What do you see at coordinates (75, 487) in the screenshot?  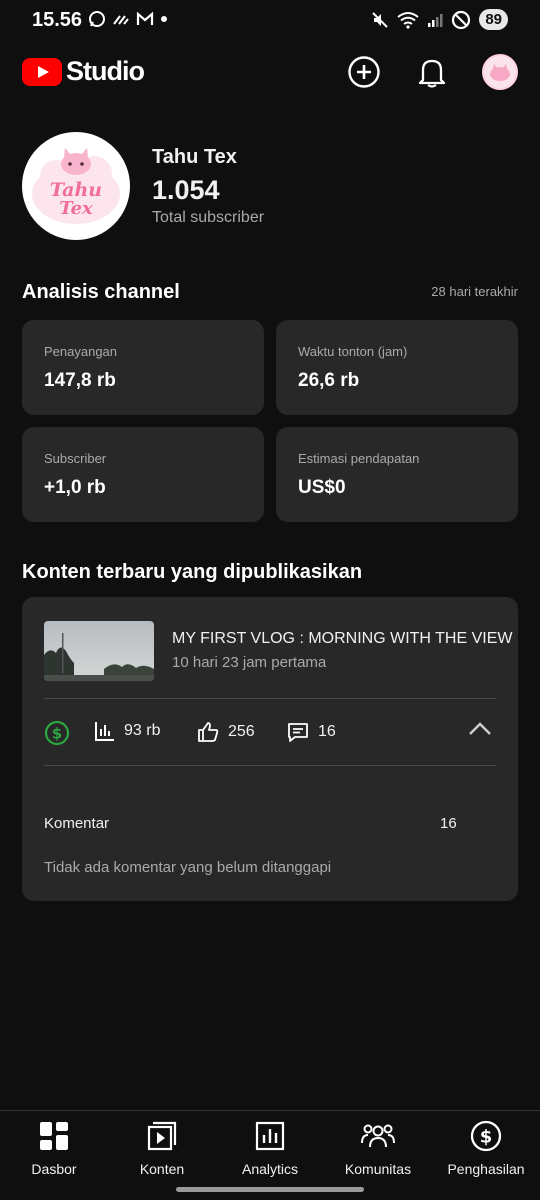 I see `stat-value: +1,0 rb` at bounding box center [75, 487].